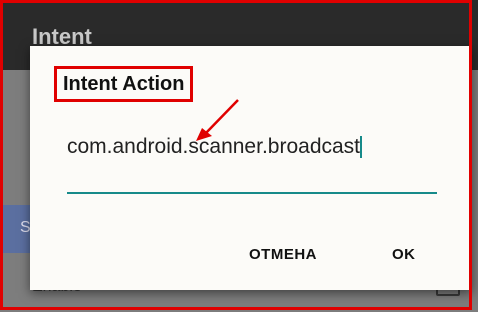 This screenshot has width=478, height=312. Describe the element at coordinates (124, 84) in the screenshot. I see `dialog-title: Intent Action` at that location.